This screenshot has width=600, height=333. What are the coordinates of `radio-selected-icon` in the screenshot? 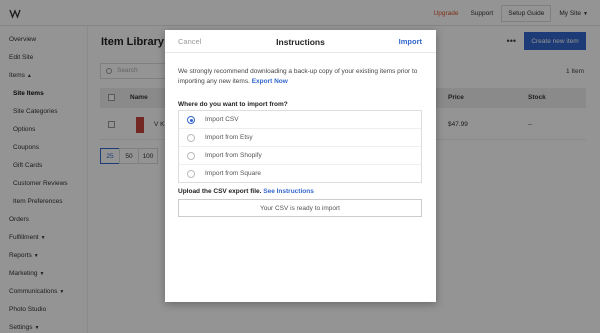 It's located at (191, 120).